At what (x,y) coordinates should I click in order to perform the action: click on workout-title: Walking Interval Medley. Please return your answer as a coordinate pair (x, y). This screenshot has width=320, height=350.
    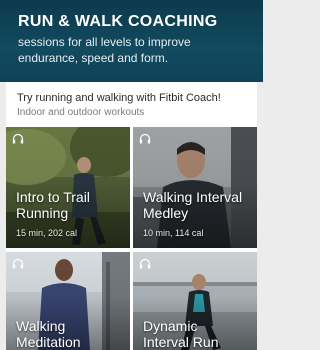
    Looking at the image, I should click on (192, 205).